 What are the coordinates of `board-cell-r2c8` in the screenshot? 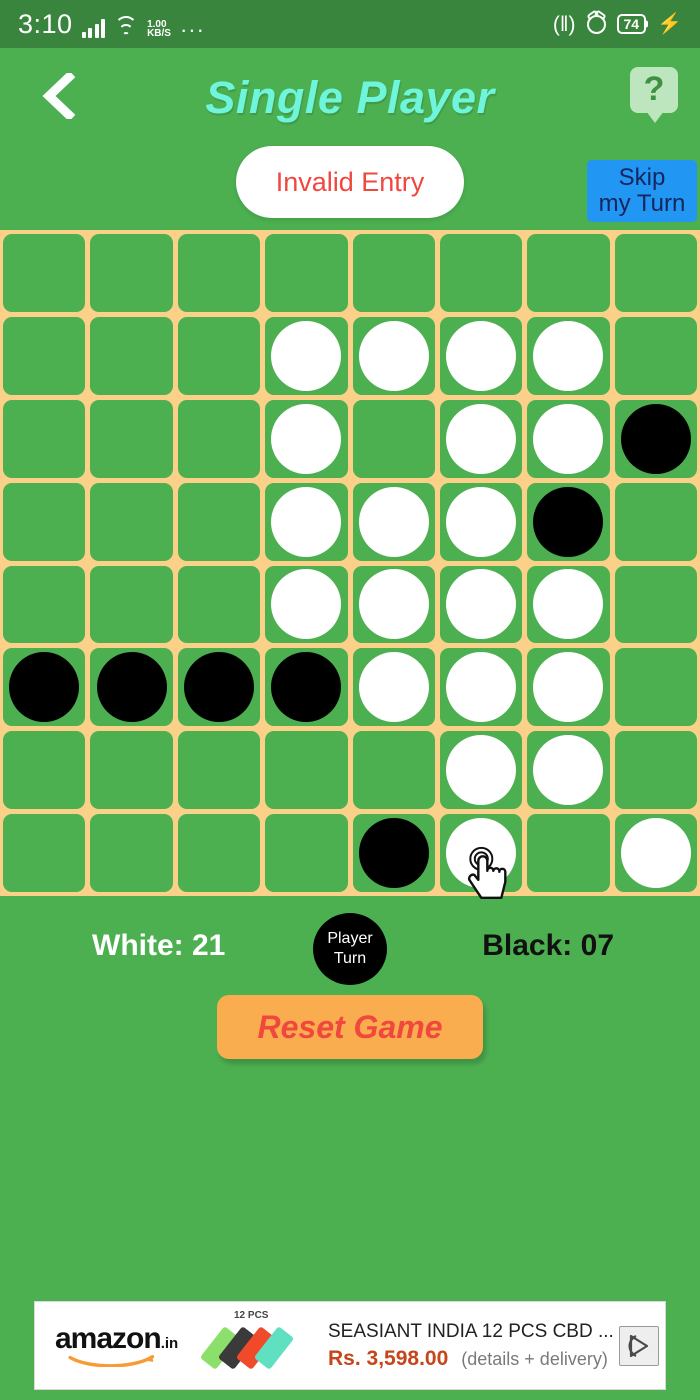 It's located at (655, 355).